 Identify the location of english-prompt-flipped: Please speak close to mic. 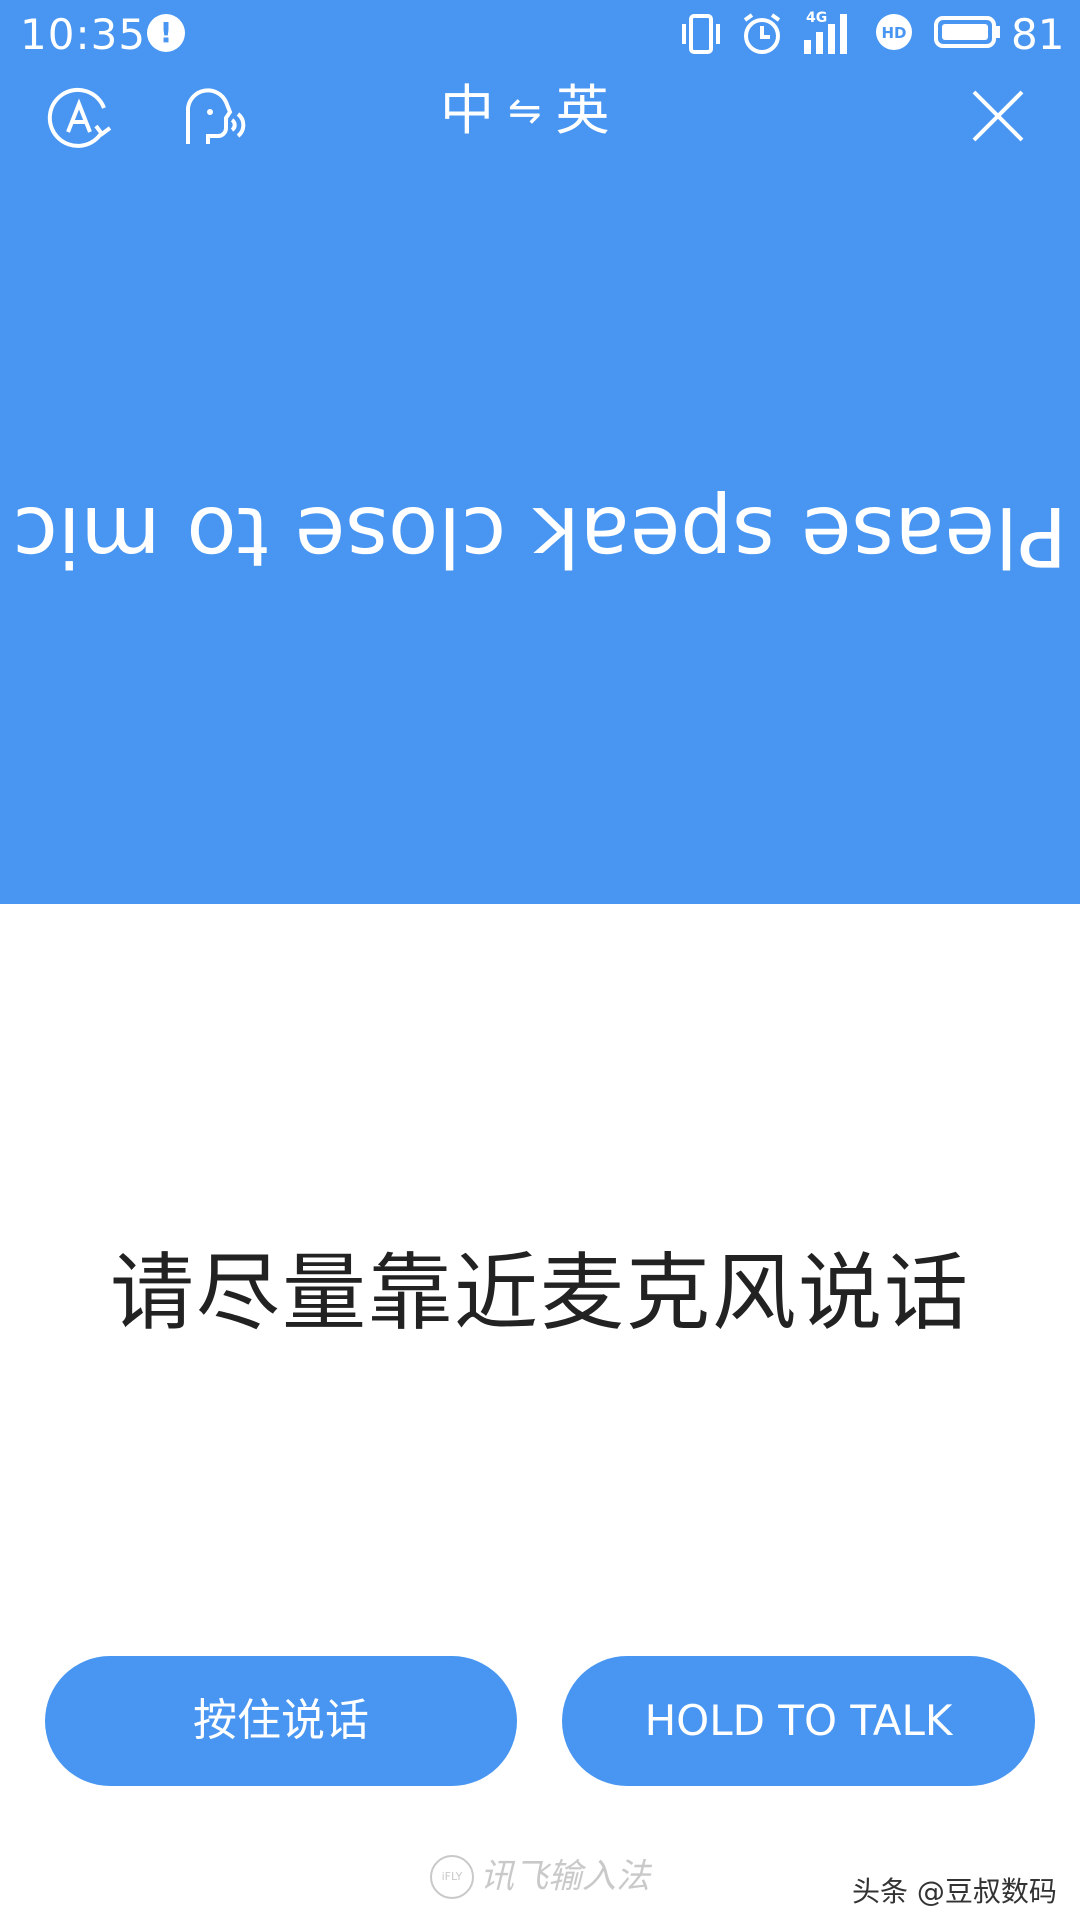
(540, 535).